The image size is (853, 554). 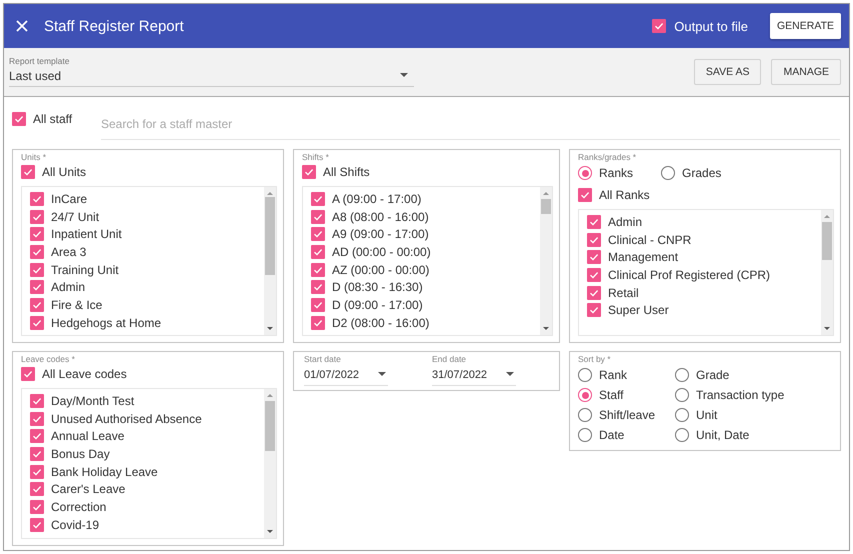 What do you see at coordinates (805, 26) in the screenshot?
I see `generate-button: GENERATE` at bounding box center [805, 26].